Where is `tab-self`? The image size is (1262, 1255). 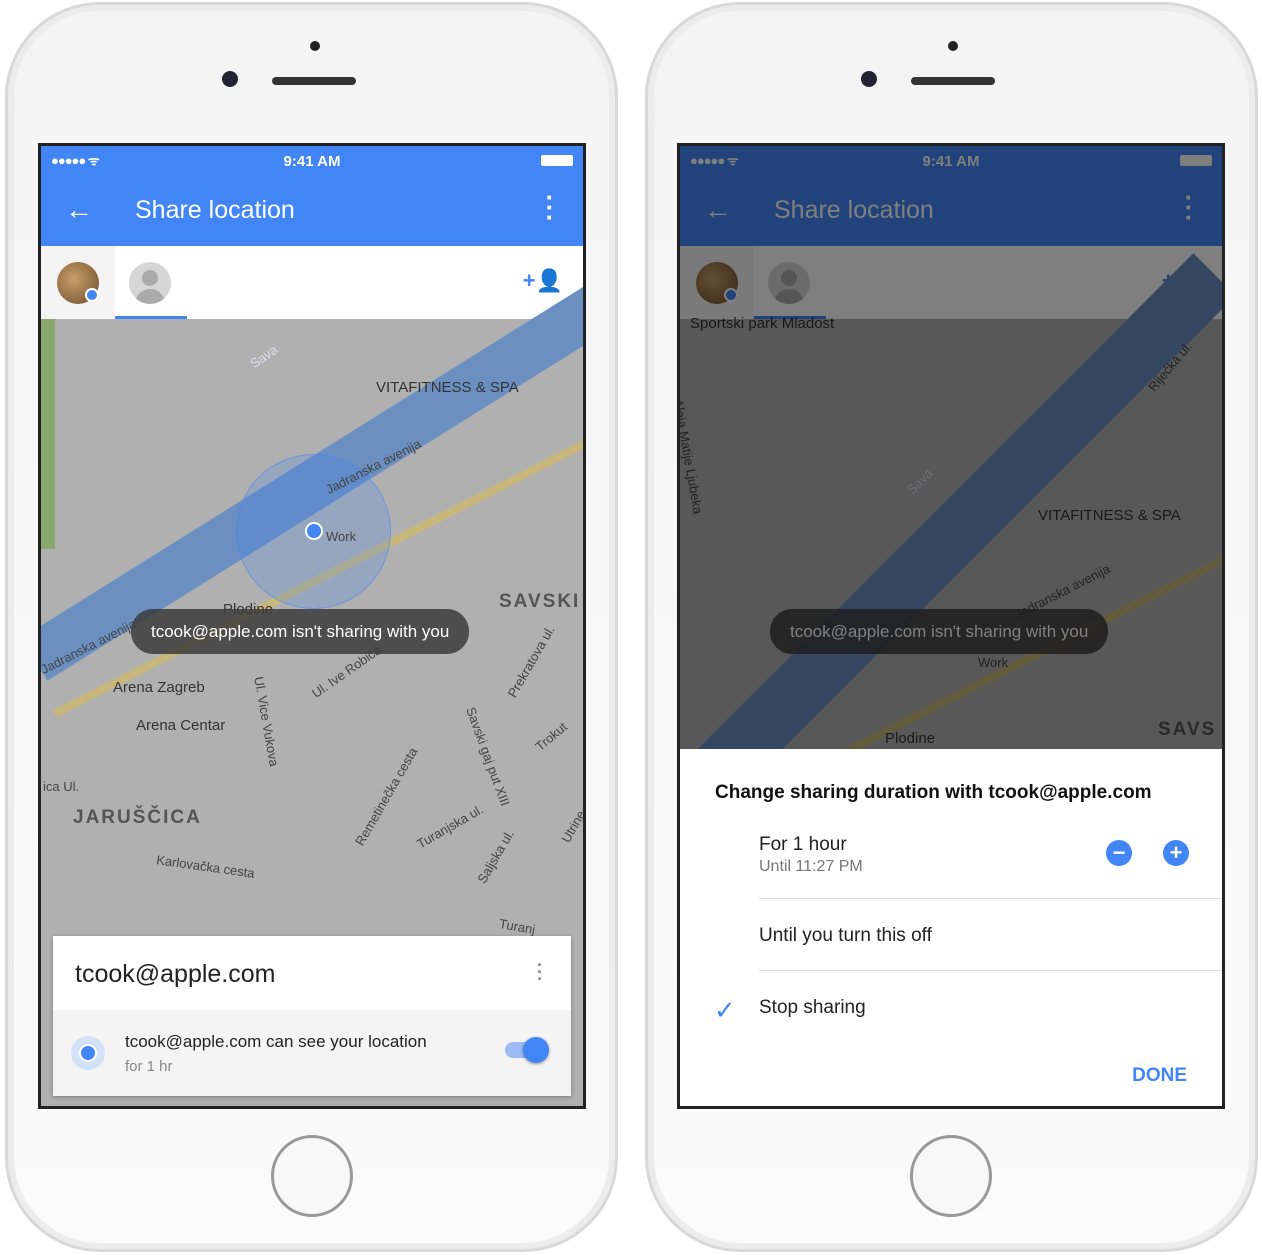
tab-self is located at coordinates (78, 282).